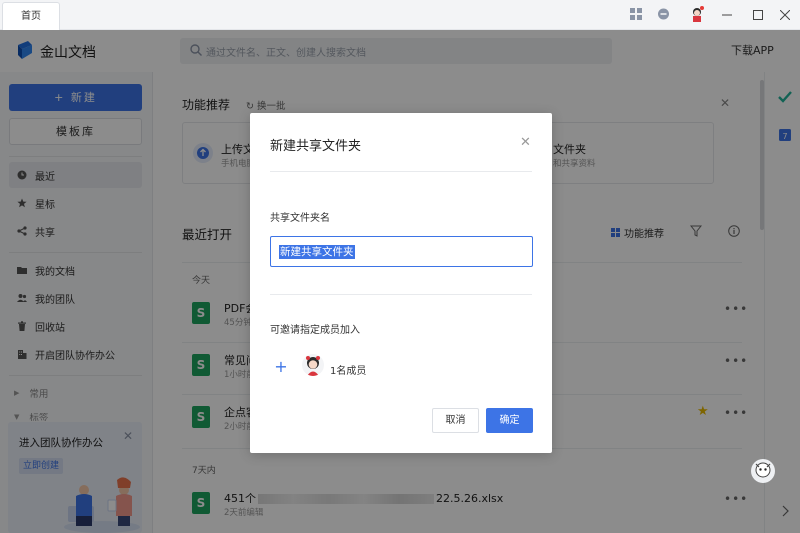 This screenshot has width=800, height=533. Describe the element at coordinates (663, 14) in the screenshot. I see `chat-icon` at that location.